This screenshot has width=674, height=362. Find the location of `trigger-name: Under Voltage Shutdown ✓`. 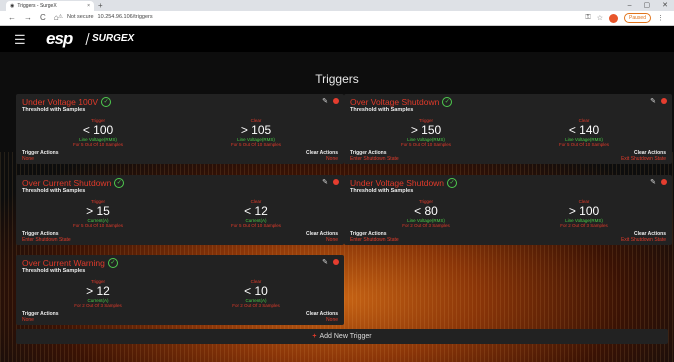

trigger-name: Under Voltage Shutdown ✓ is located at coordinates (404, 183).